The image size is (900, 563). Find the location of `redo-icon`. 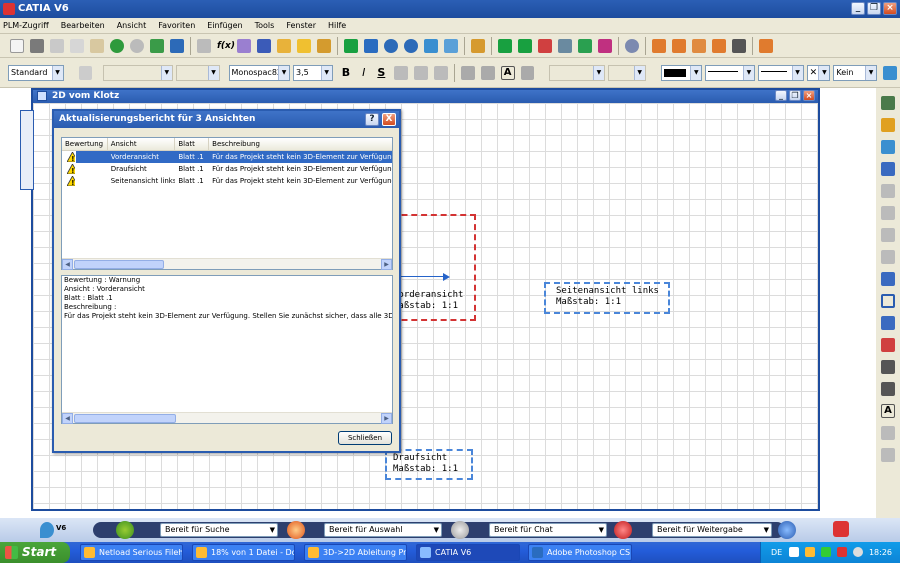

redo-icon is located at coordinates (137, 45).